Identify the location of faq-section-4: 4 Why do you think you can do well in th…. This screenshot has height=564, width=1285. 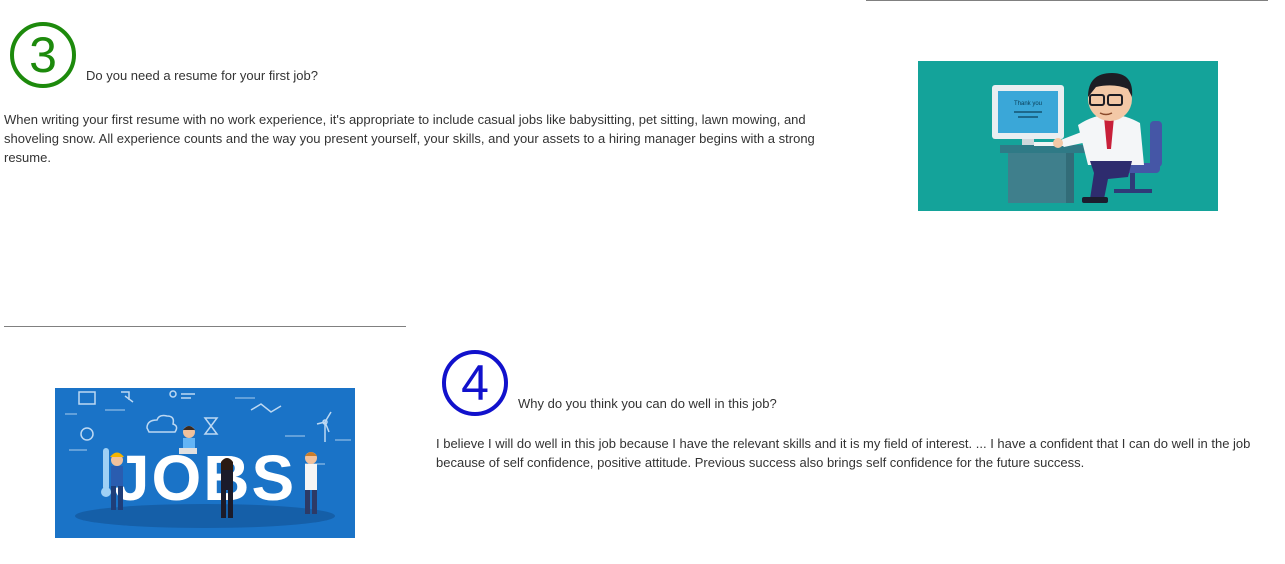
(856, 411).